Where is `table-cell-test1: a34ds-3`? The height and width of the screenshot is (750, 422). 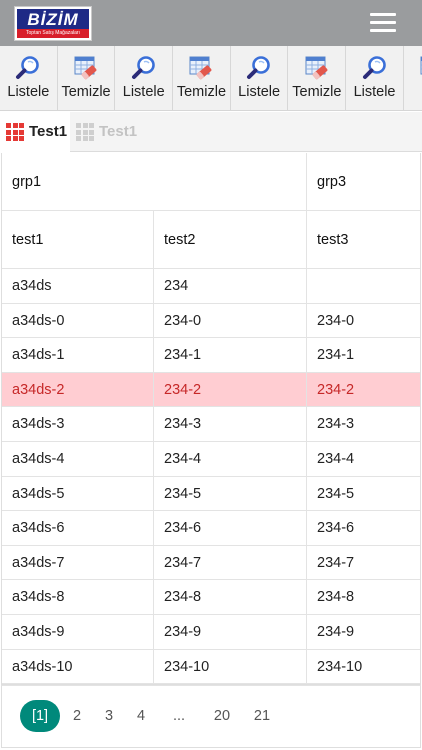
table-cell-test1: a34ds-3 is located at coordinates (78, 424).